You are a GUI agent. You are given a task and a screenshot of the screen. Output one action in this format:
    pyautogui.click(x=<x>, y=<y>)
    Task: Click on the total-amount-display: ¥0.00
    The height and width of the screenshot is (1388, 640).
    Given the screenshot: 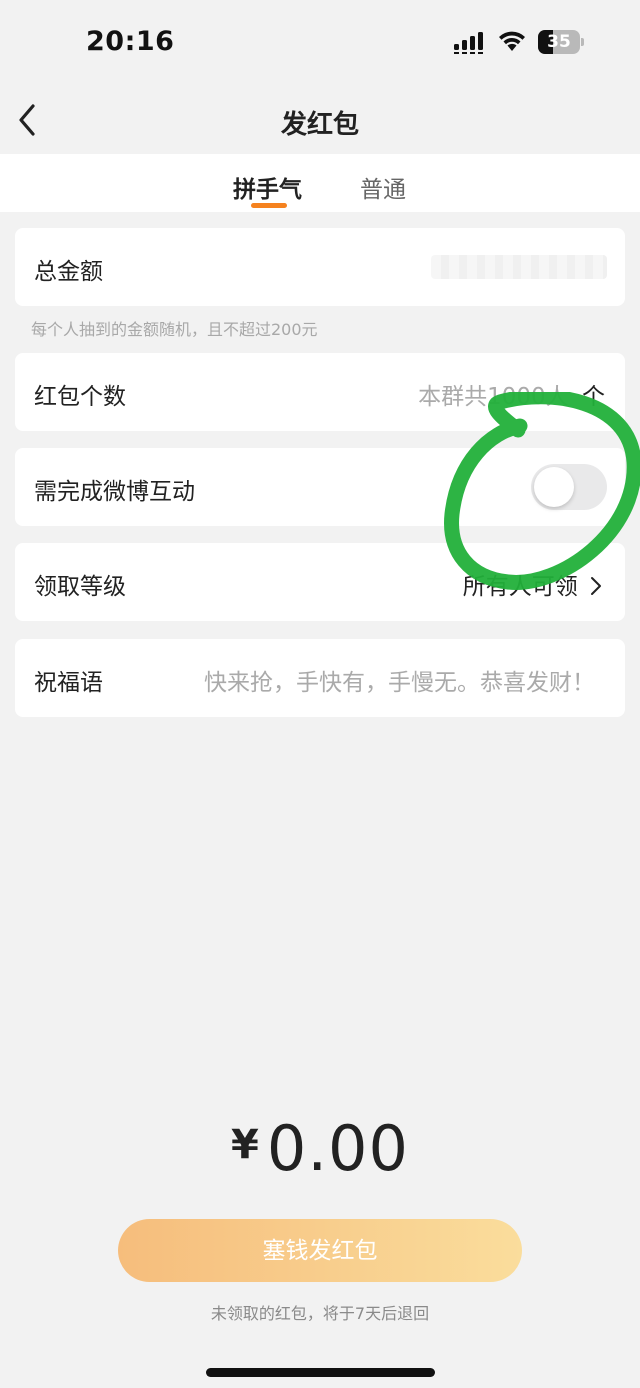 What is the action you would take?
    pyautogui.click(x=320, y=1148)
    